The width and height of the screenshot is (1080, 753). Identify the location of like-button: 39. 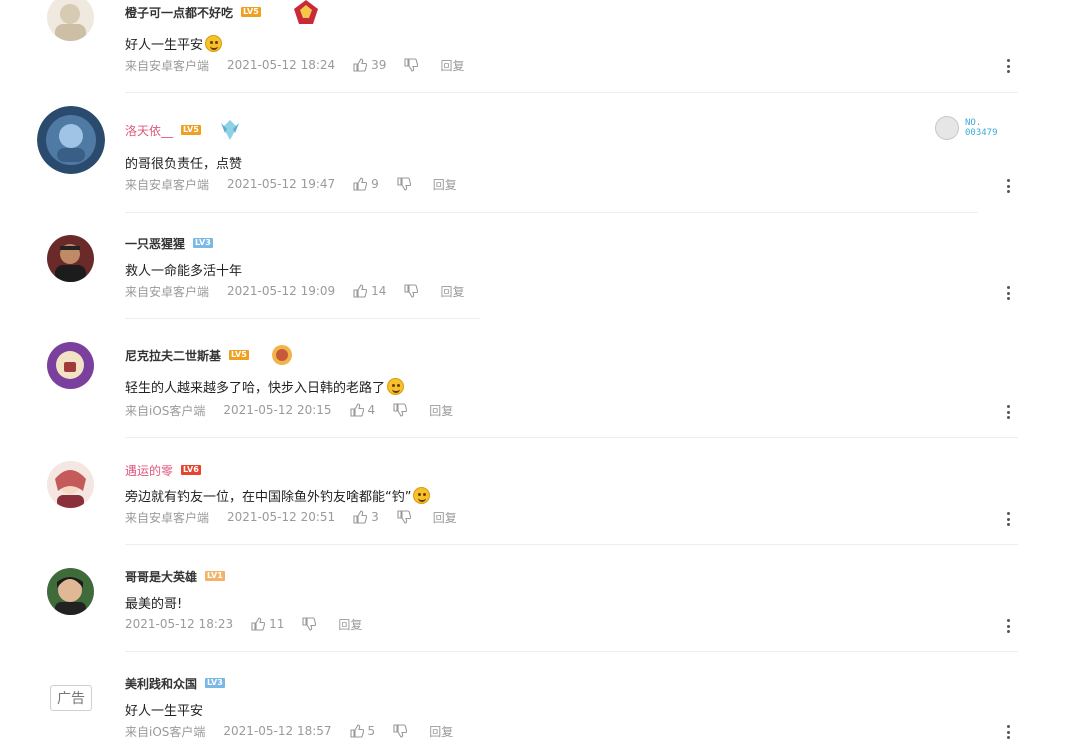
(369, 65).